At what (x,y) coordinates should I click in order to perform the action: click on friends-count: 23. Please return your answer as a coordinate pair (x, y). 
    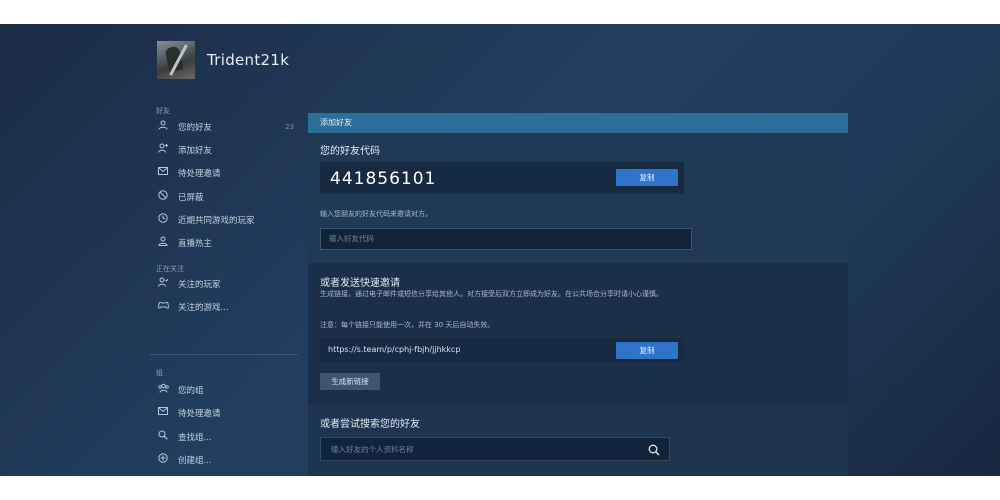
    Looking at the image, I should click on (289, 127).